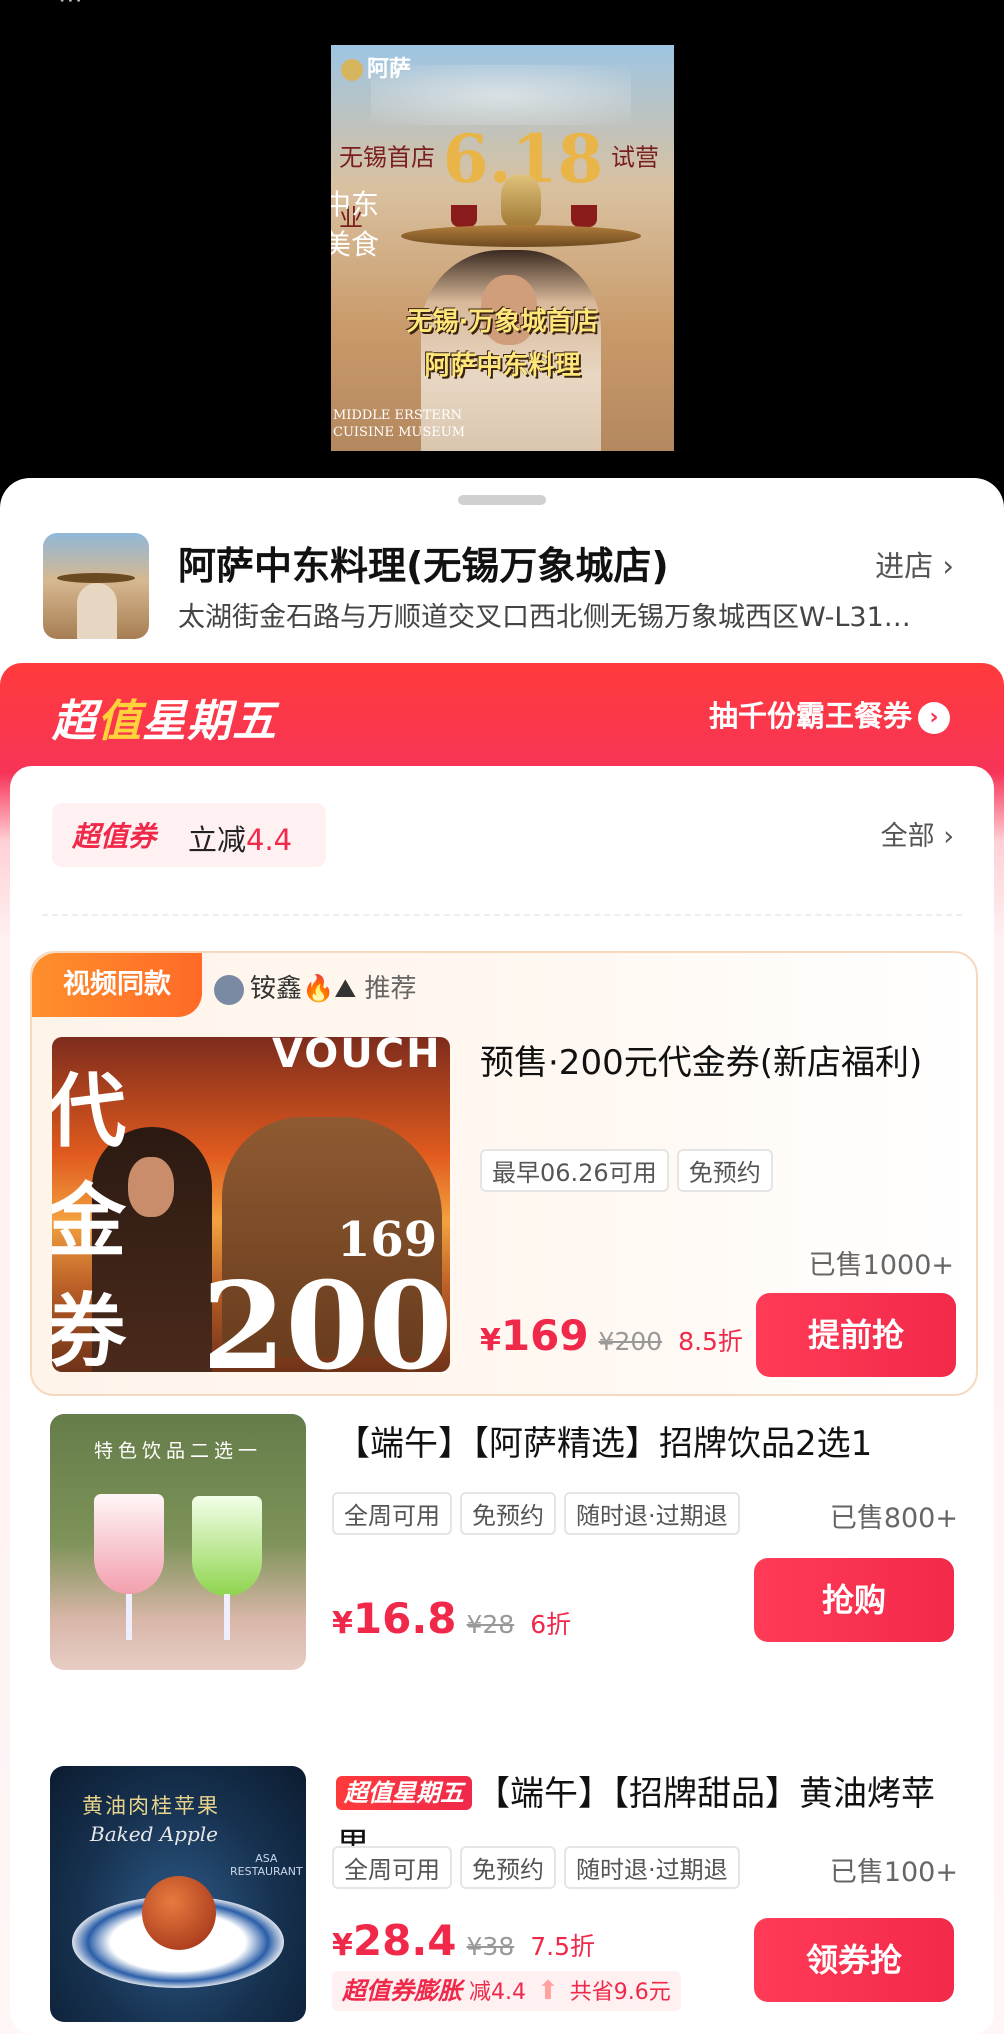 The height and width of the screenshot is (2034, 1004). Describe the element at coordinates (917, 833) in the screenshot. I see `all-deals-link: 全部 ›` at that location.